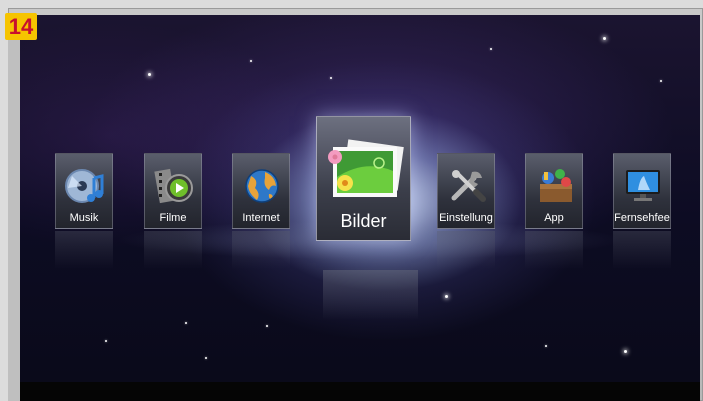 Image resolution: width=703 pixels, height=401 pixels. I want to click on film-reel-icon, so click(173, 186).